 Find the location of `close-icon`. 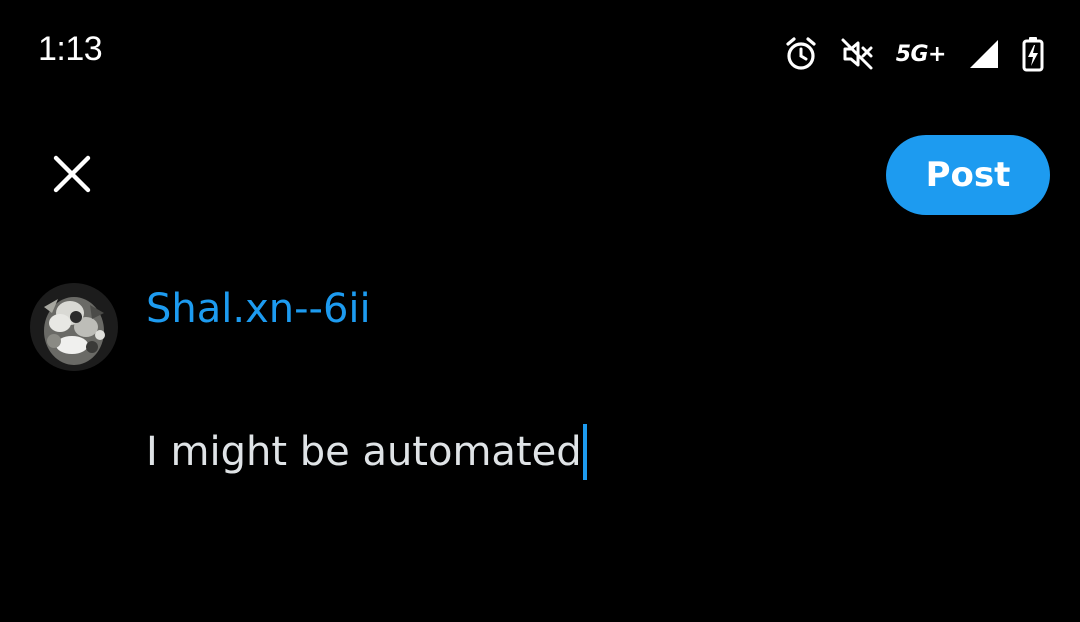

close-icon is located at coordinates (72, 176).